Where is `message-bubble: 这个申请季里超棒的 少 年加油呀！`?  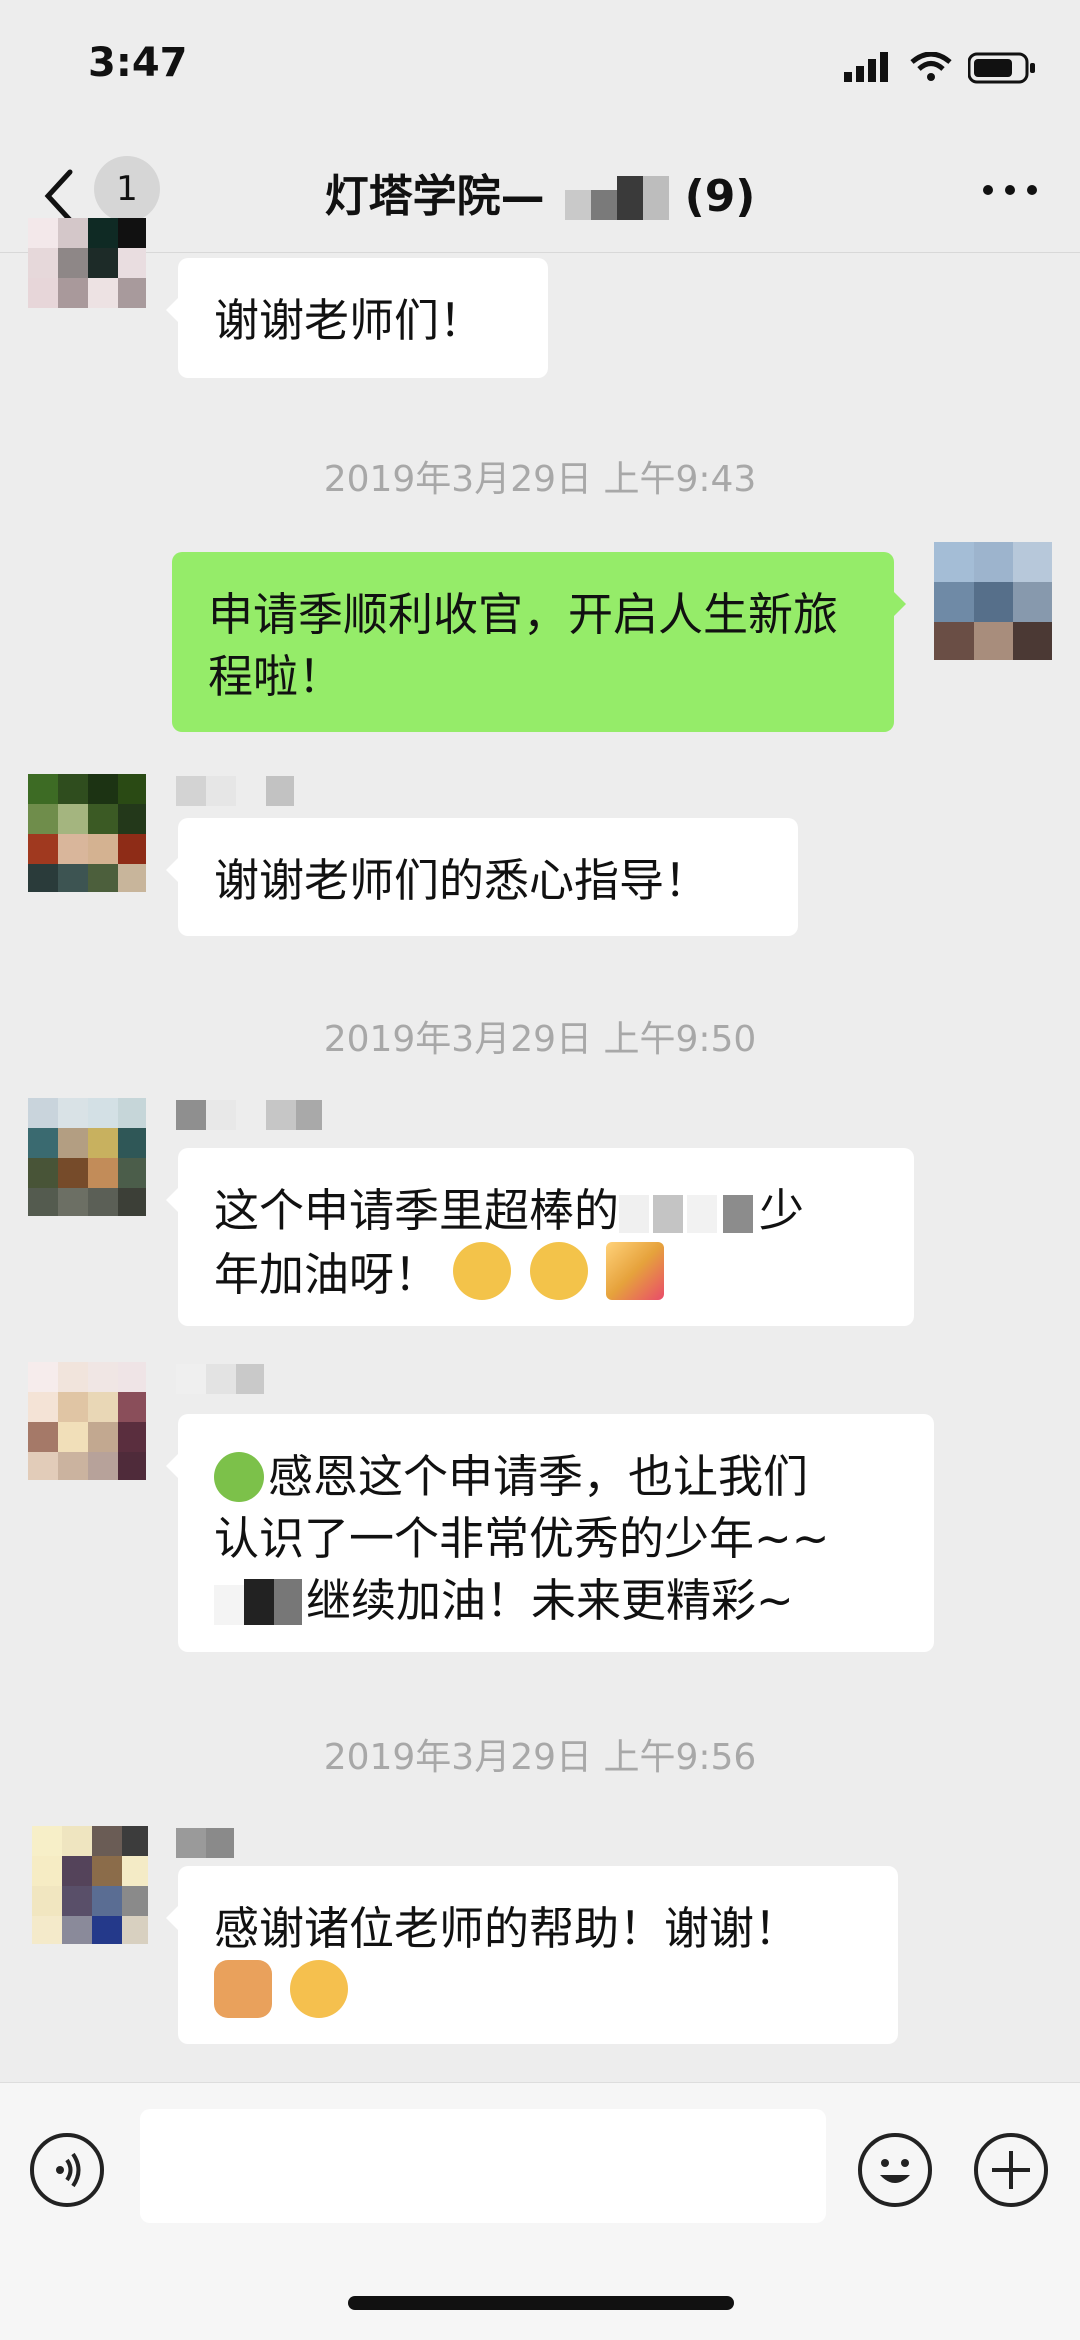
message-bubble: 这个申请季里超棒的 少 年加油呀！ is located at coordinates (540, 1237).